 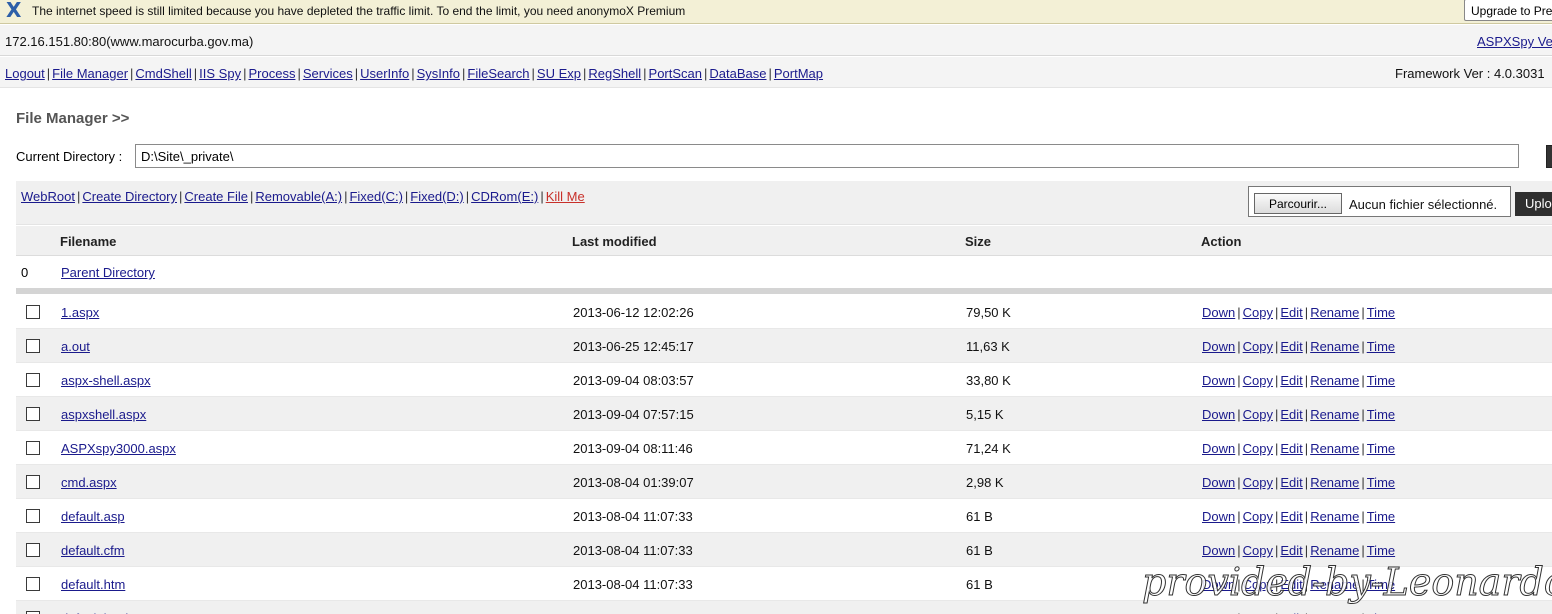 What do you see at coordinates (220, 73) in the screenshot?
I see `nav-link-iis-spy: IIS Spy` at bounding box center [220, 73].